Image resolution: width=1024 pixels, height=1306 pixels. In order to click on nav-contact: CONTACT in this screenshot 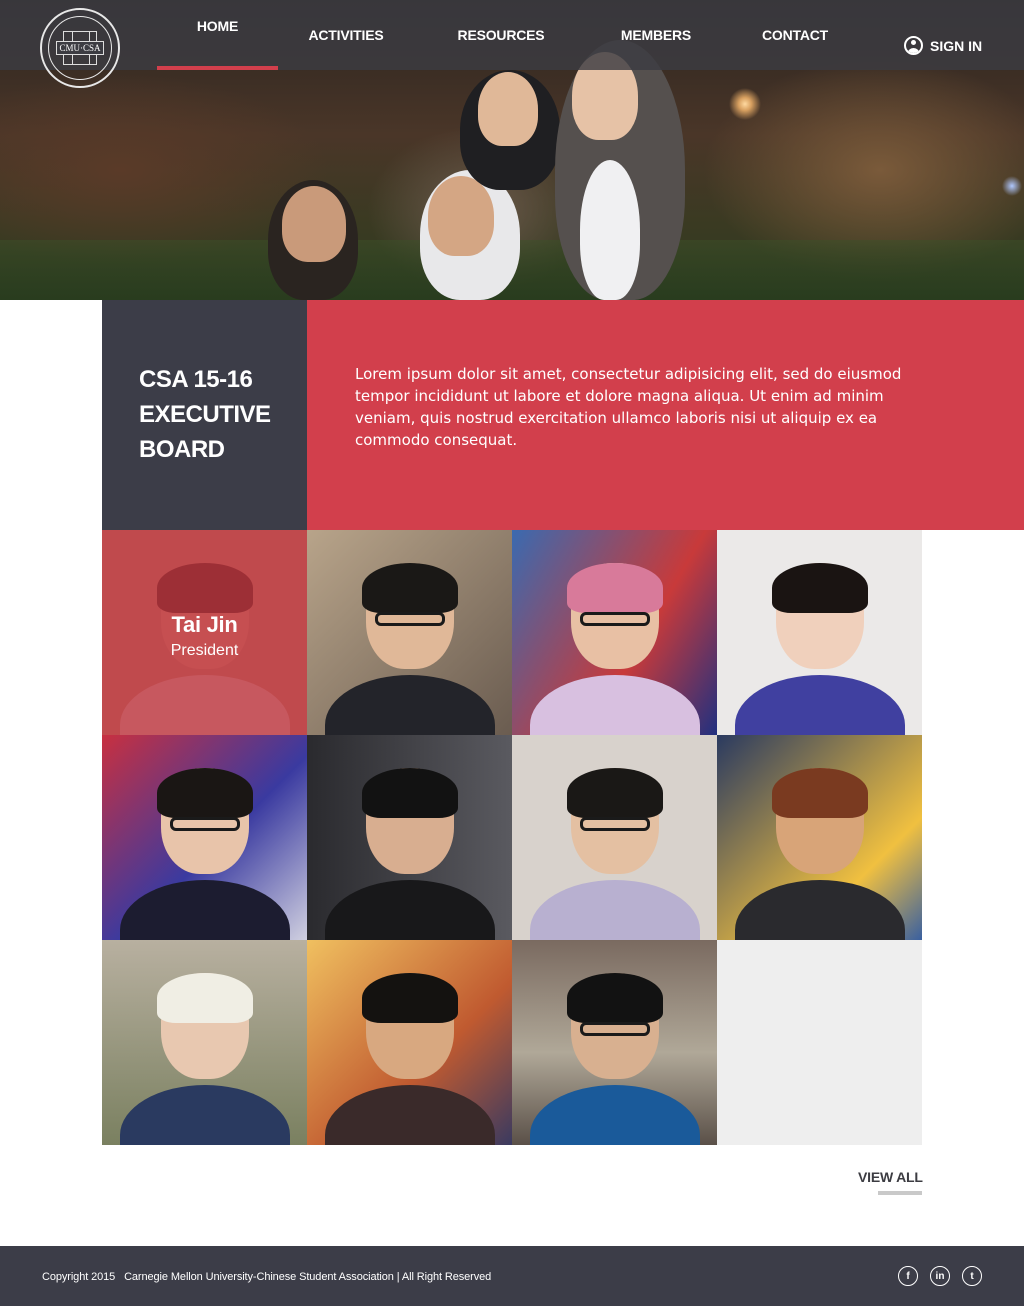, I will do `click(795, 35)`.